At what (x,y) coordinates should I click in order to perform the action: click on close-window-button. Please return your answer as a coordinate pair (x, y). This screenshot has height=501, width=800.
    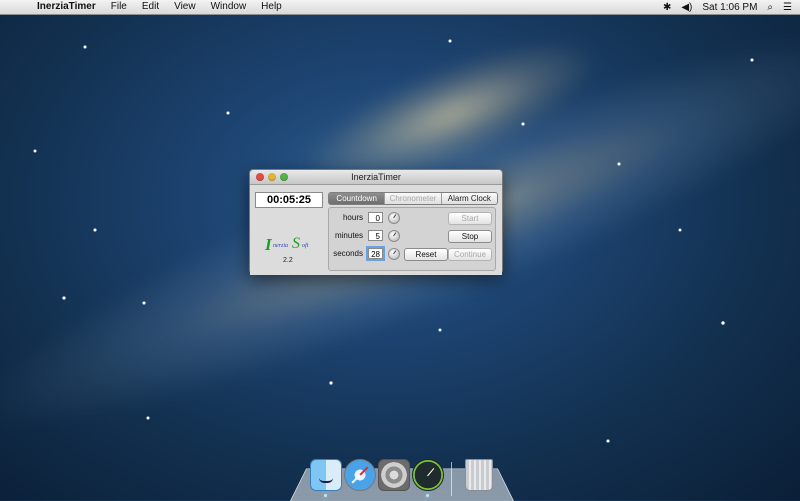
    Looking at the image, I should click on (260, 177).